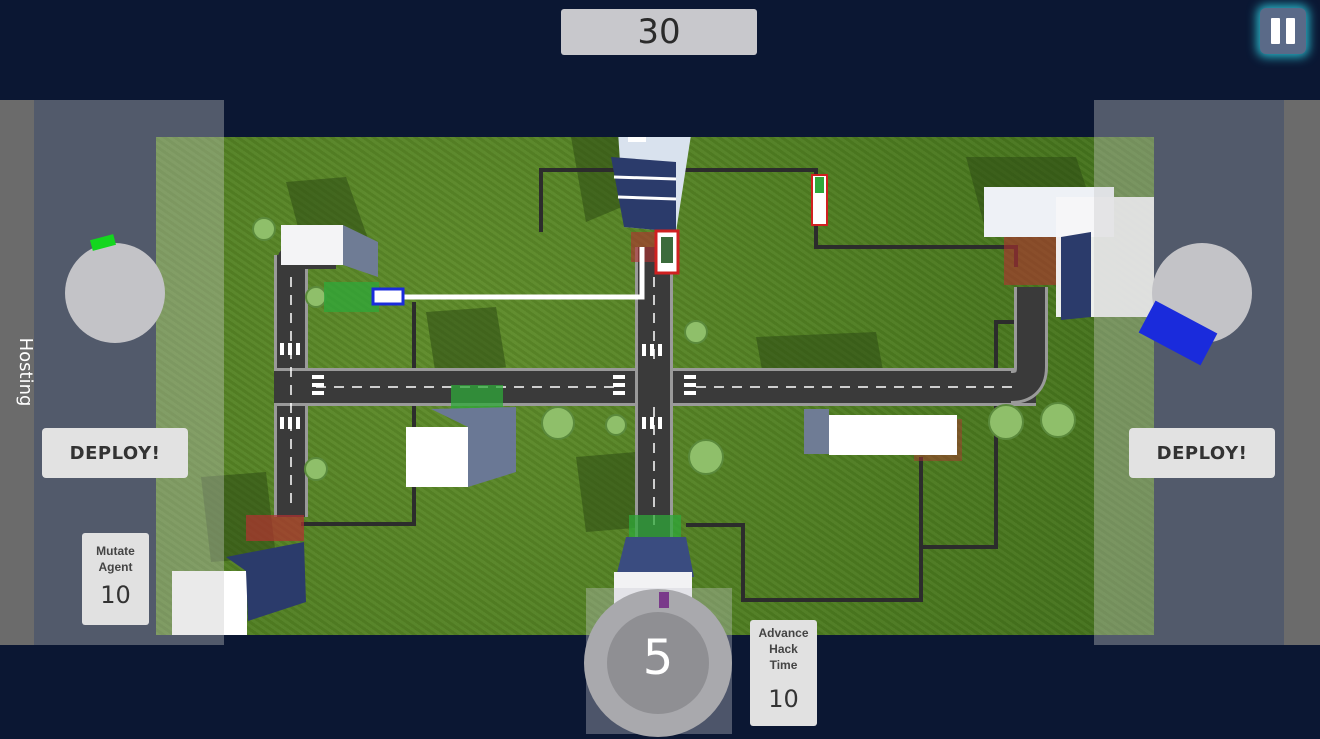 This screenshot has width=1320, height=739. Describe the element at coordinates (659, 32) in the screenshot. I see `round-timer: 30` at that location.